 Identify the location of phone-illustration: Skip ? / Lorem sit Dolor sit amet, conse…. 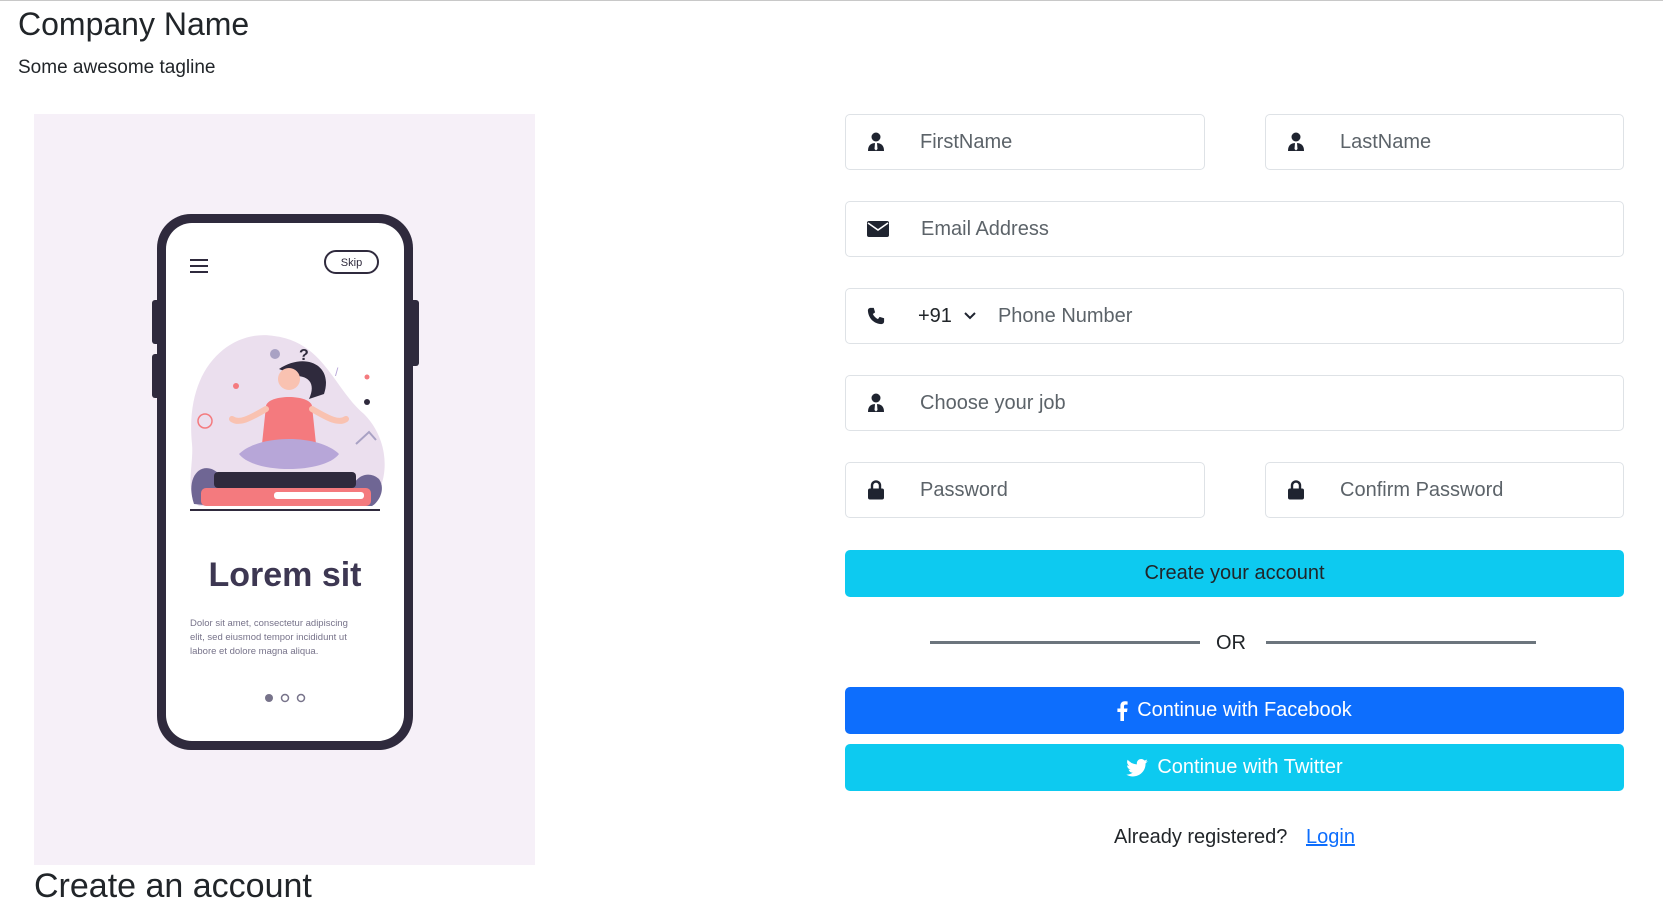
(285, 482).